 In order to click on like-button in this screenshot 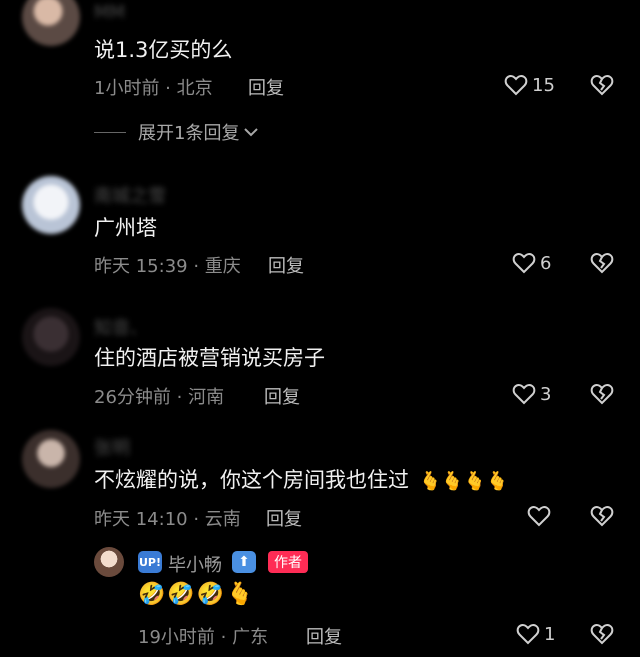, I will do `click(541, 516)`.